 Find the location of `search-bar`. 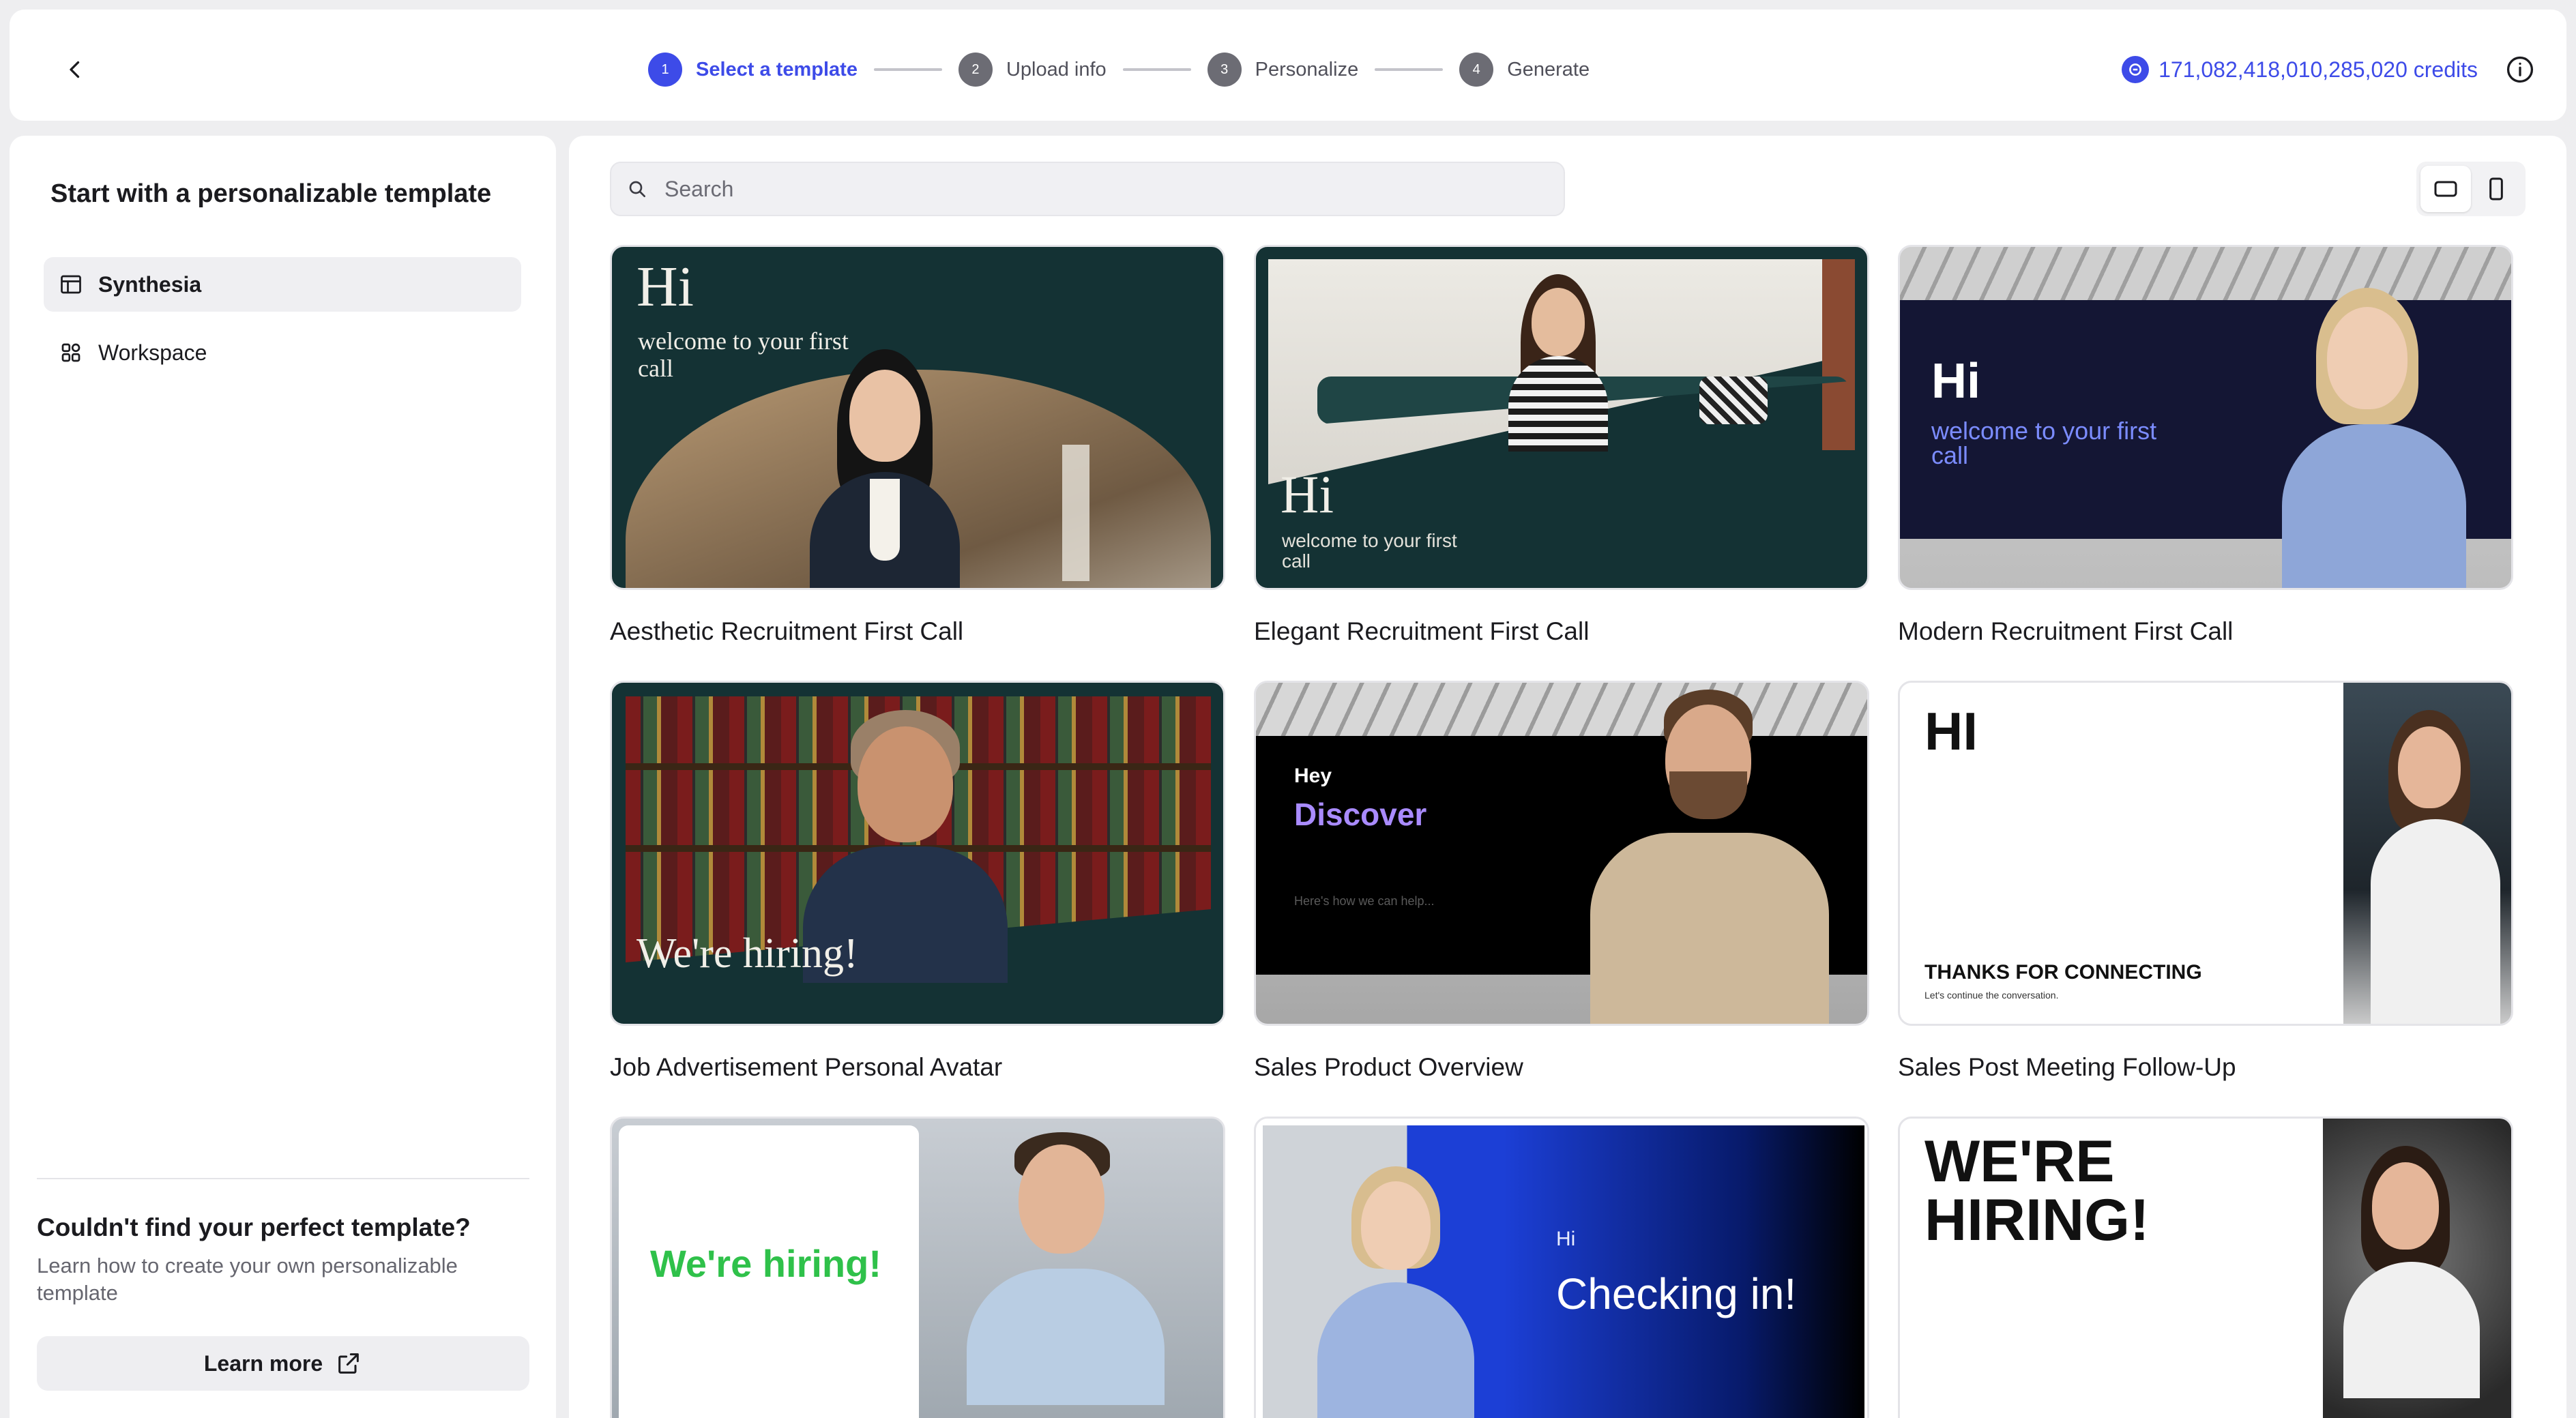

search-bar is located at coordinates (1087, 189).